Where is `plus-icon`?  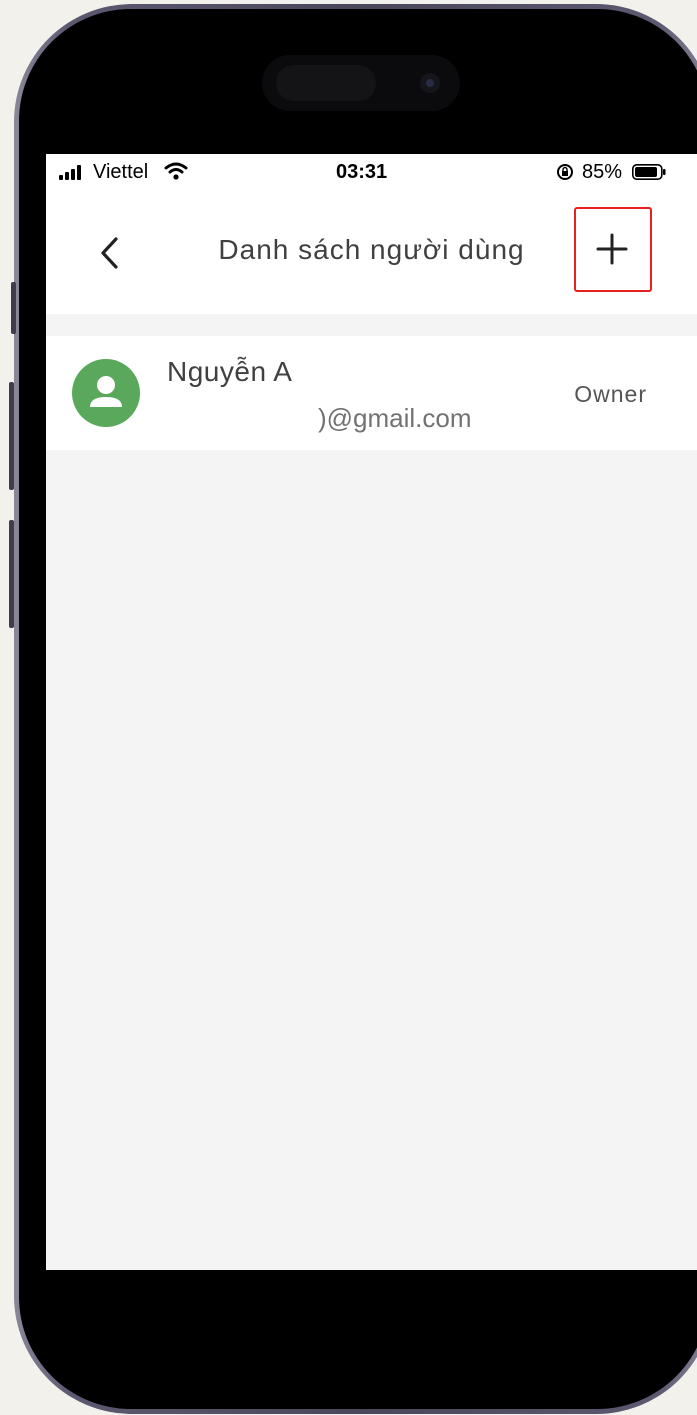
plus-icon is located at coordinates (612, 249).